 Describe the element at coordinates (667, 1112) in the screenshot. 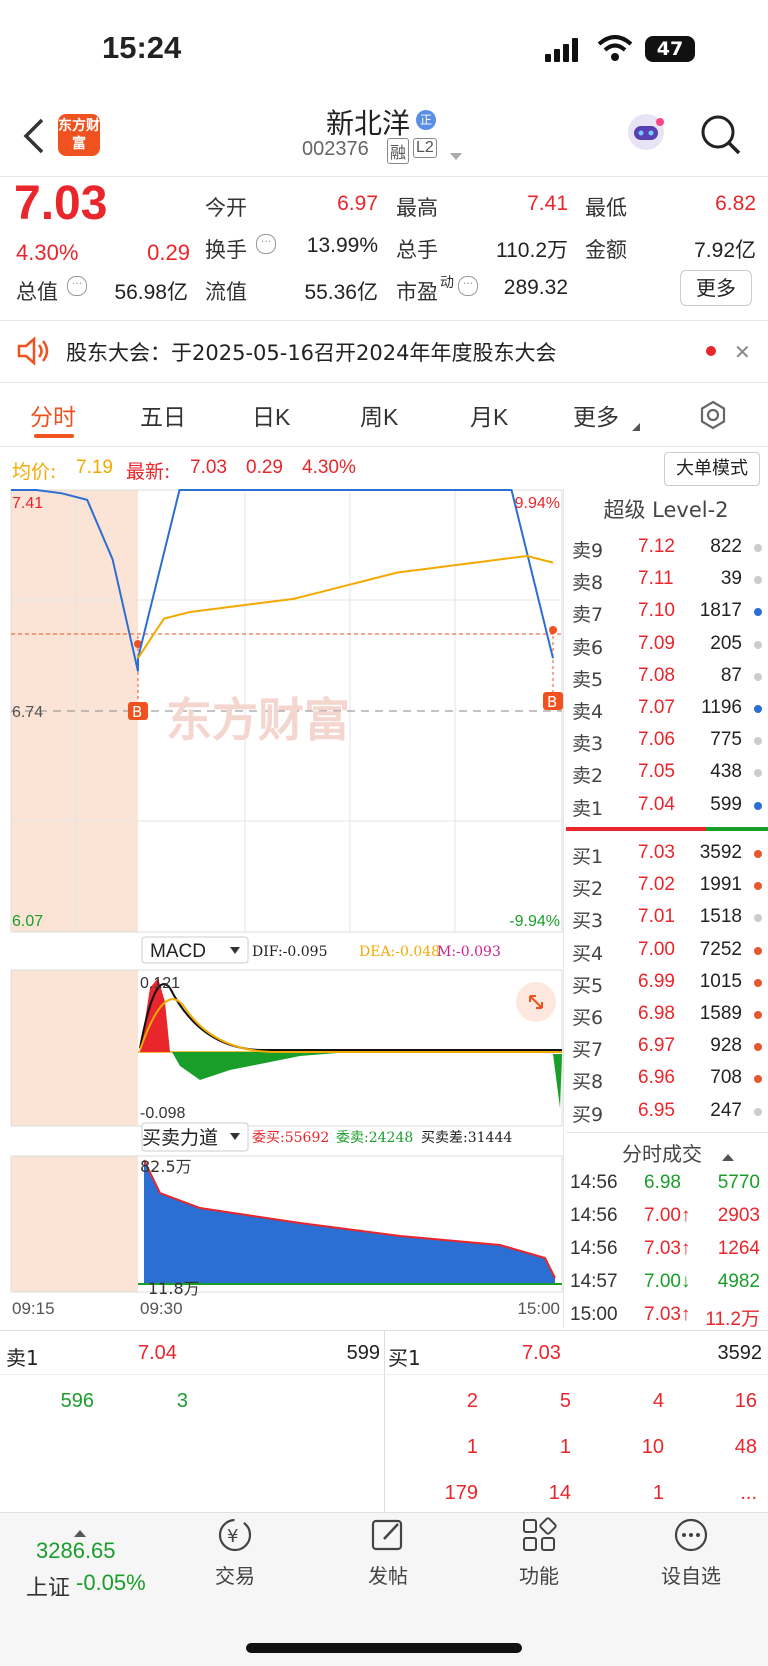

I see `bid-row: 买9 6.95 247` at that location.